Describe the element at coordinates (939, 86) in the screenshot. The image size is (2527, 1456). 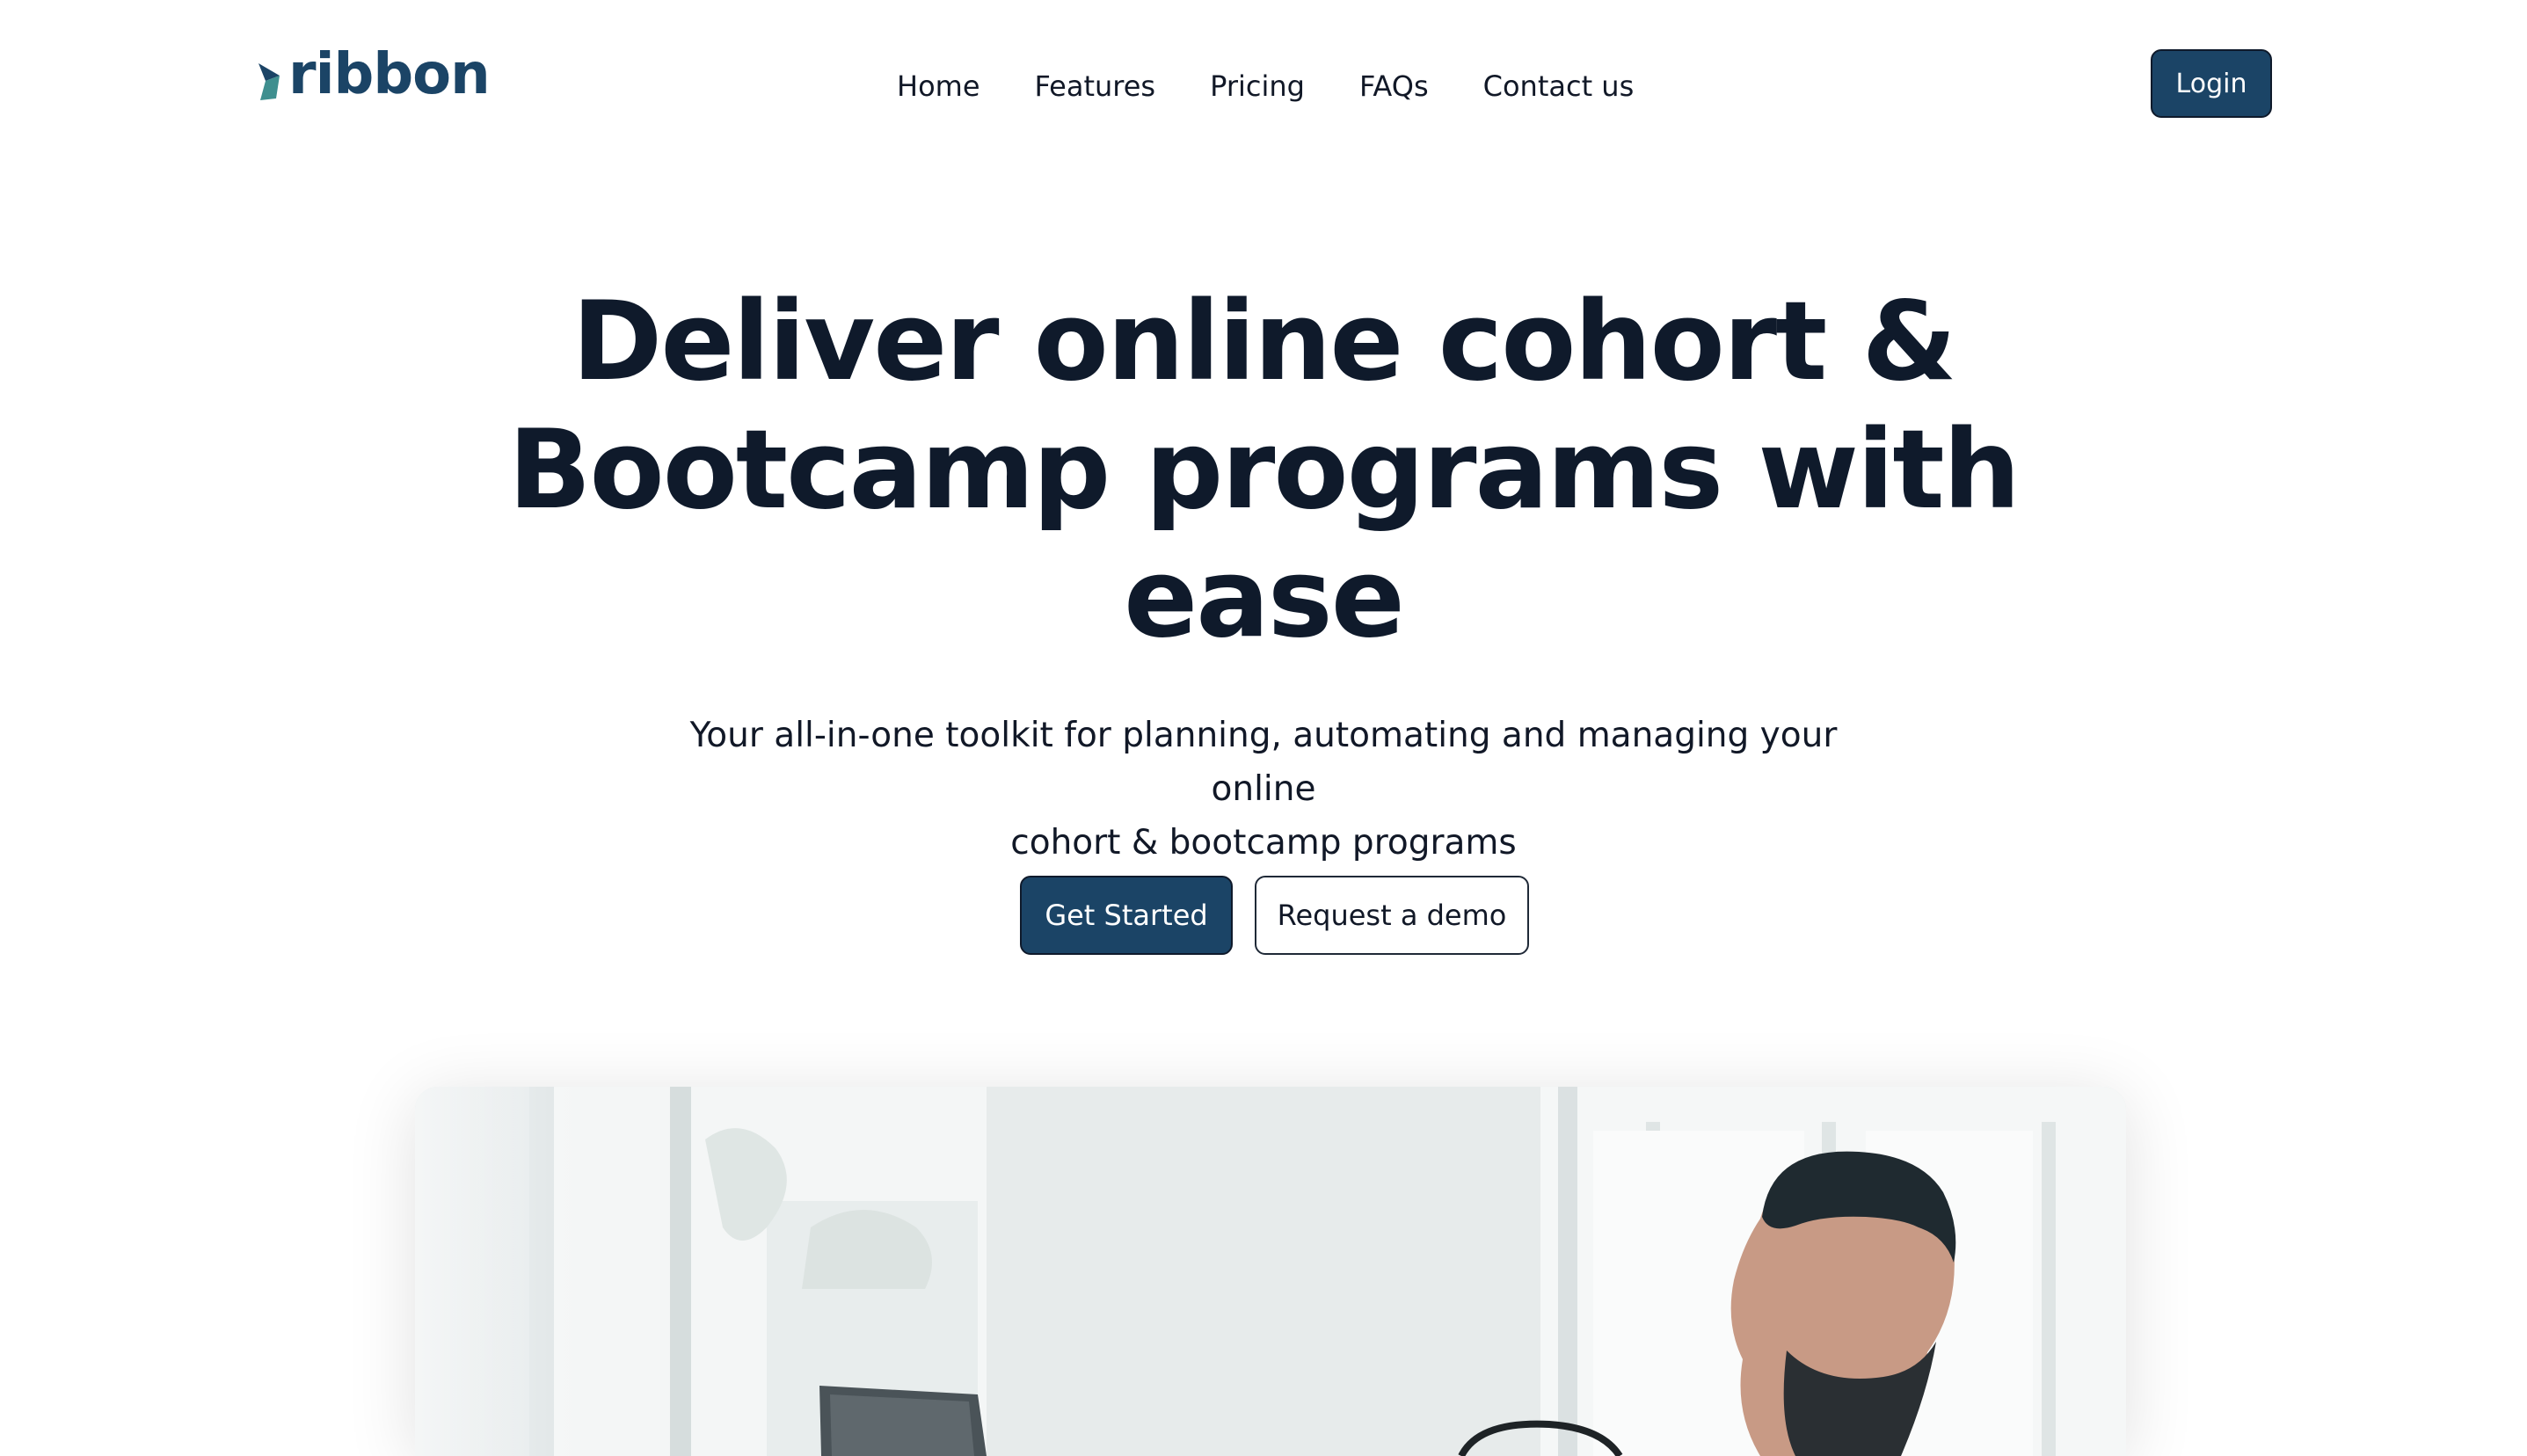
I see `nav-item-home: Home` at that location.